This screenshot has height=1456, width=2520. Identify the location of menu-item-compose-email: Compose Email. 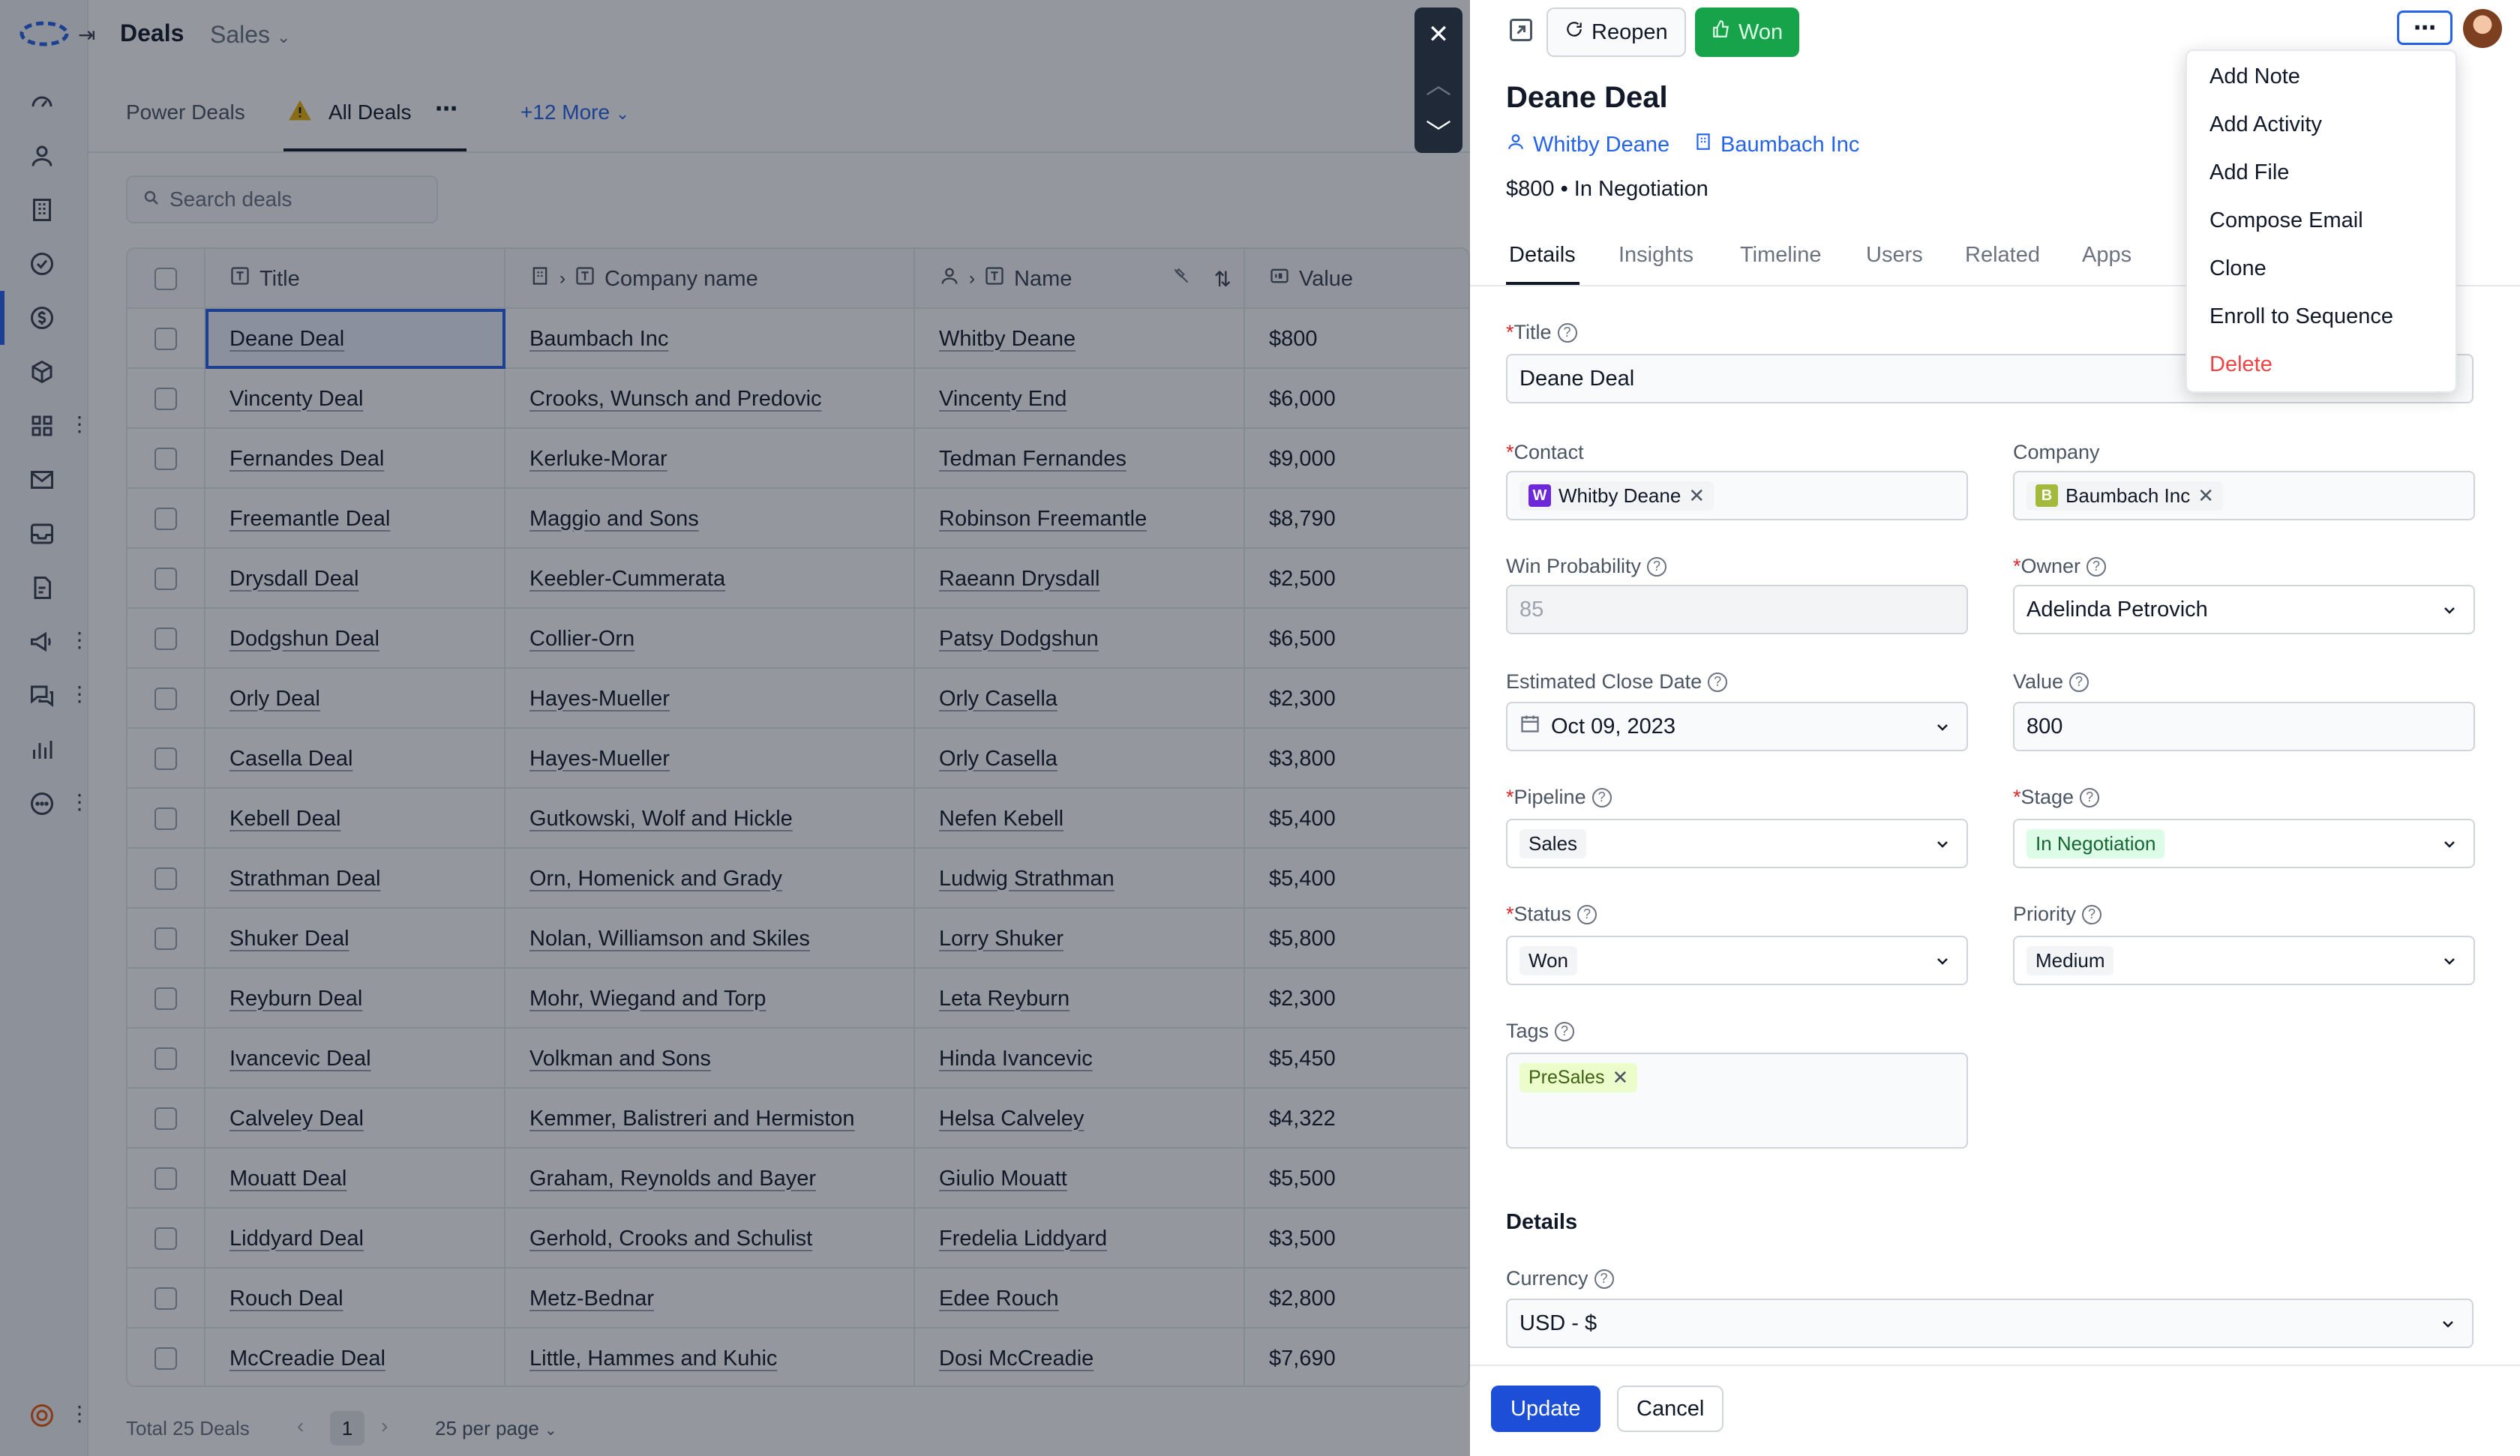
(2286, 220).